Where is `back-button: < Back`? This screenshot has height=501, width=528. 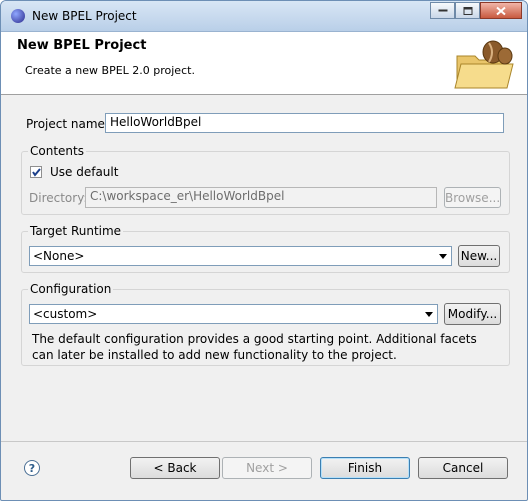
back-button: < Back is located at coordinates (175, 468).